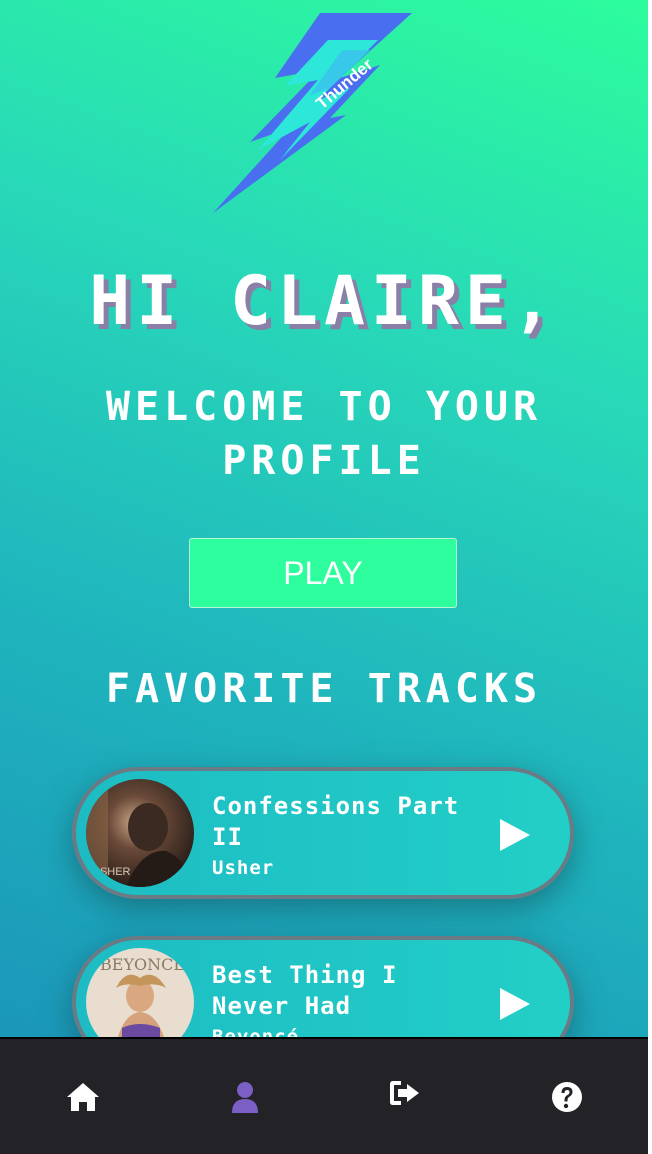 The image size is (652, 1154). I want to click on album-art-usher: USHER, so click(140, 833).